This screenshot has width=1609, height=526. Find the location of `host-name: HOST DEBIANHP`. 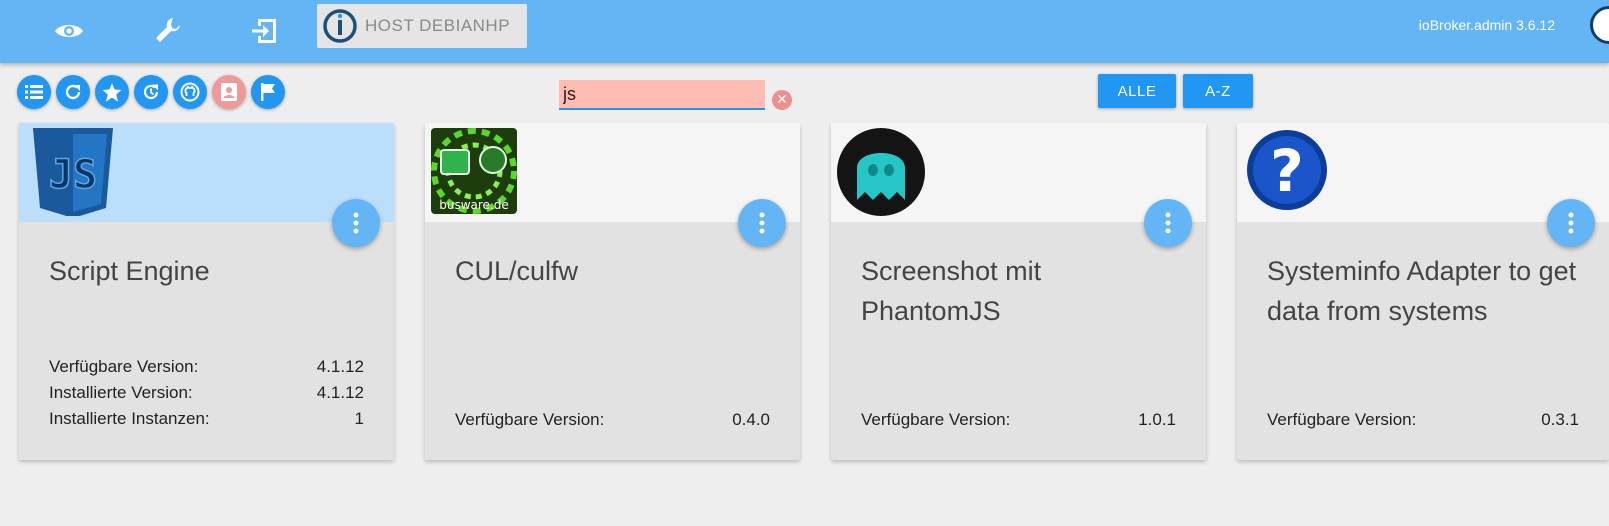

host-name: HOST DEBIANHP is located at coordinates (438, 25).